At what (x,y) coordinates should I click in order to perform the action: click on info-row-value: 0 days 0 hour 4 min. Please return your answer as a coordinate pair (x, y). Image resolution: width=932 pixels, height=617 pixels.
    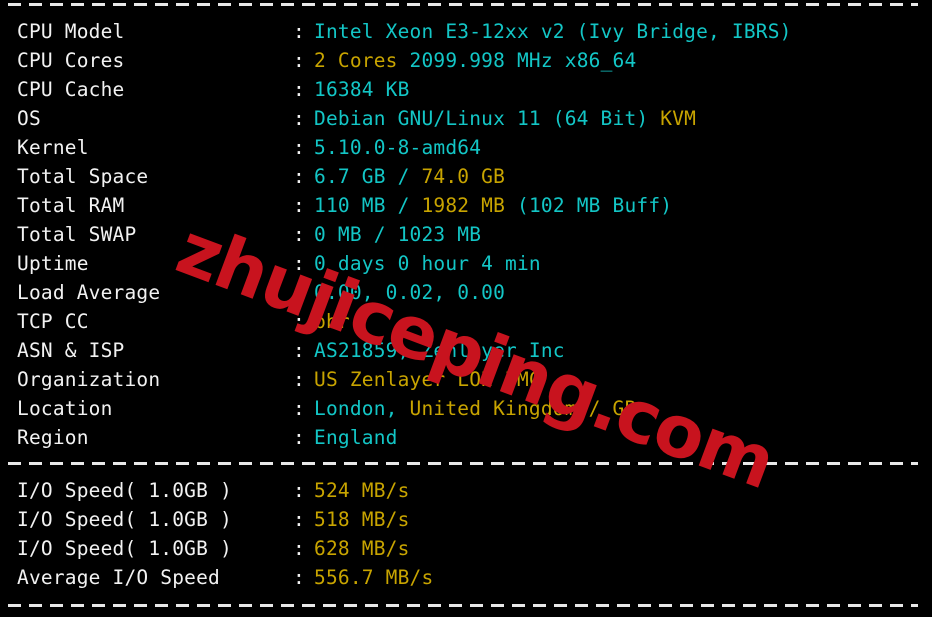
    Looking at the image, I should click on (427, 263).